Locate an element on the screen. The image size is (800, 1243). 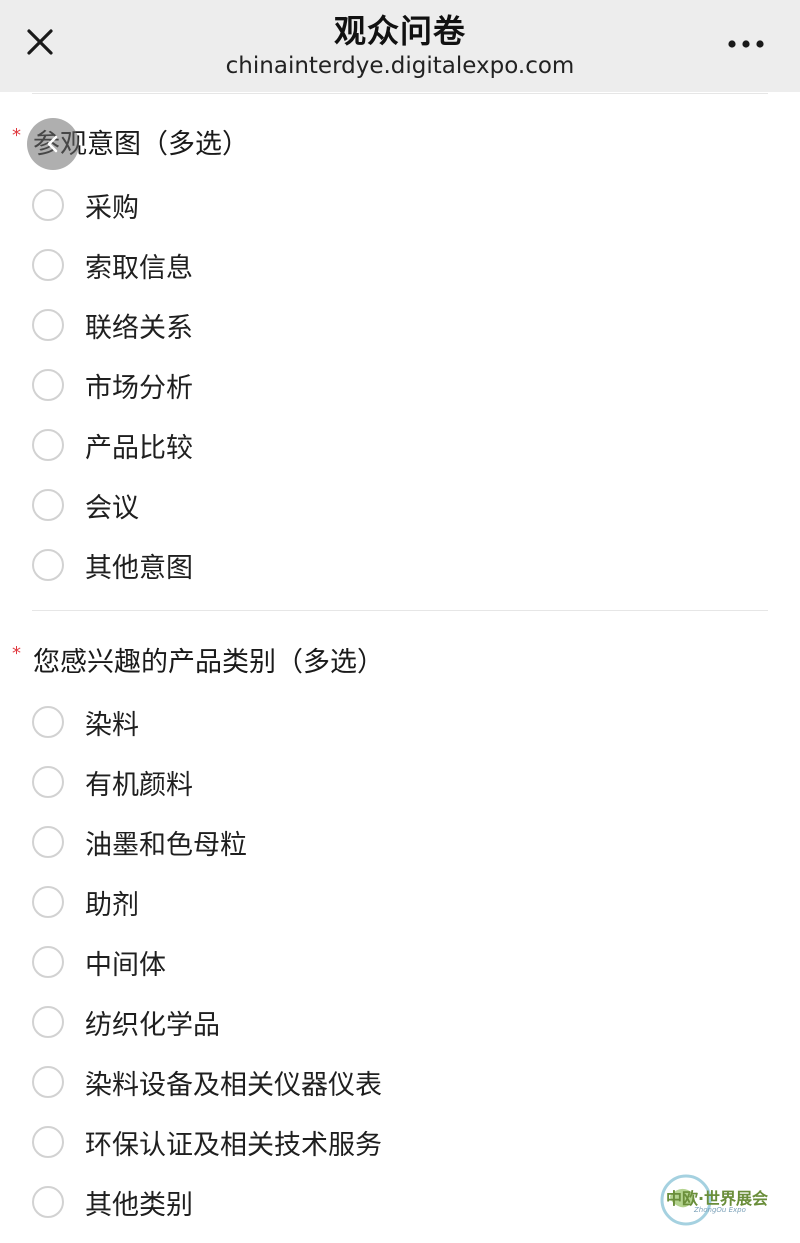
option-organic-pigments: 有机颜料 is located at coordinates (400, 783).